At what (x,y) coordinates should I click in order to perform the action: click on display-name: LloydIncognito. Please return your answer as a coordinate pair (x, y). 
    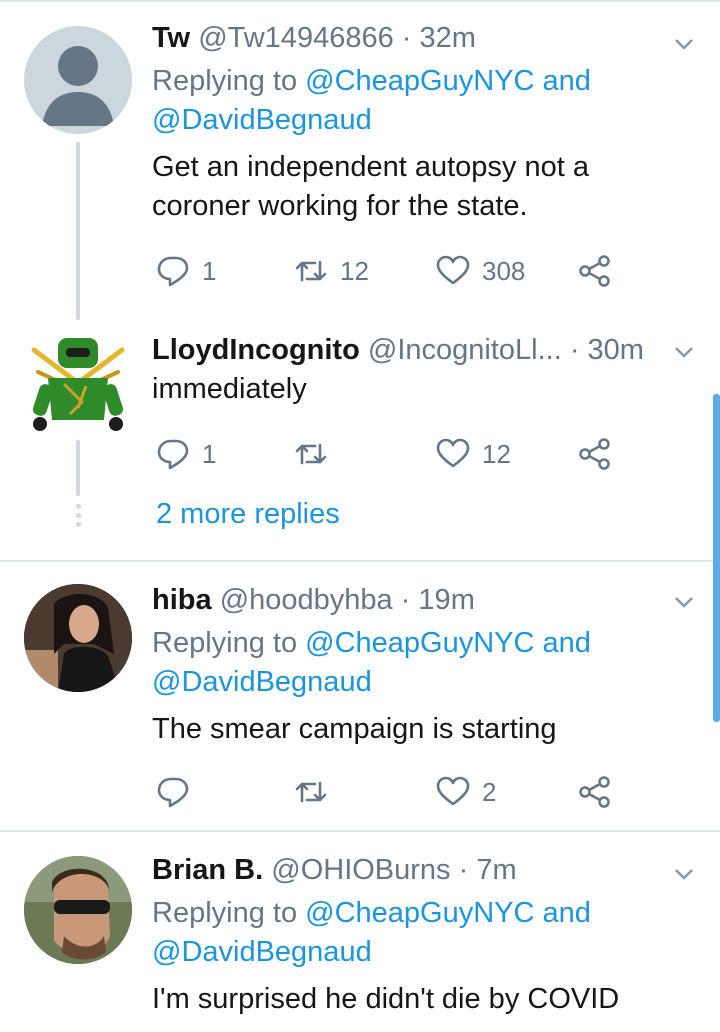
    Looking at the image, I should click on (256, 350).